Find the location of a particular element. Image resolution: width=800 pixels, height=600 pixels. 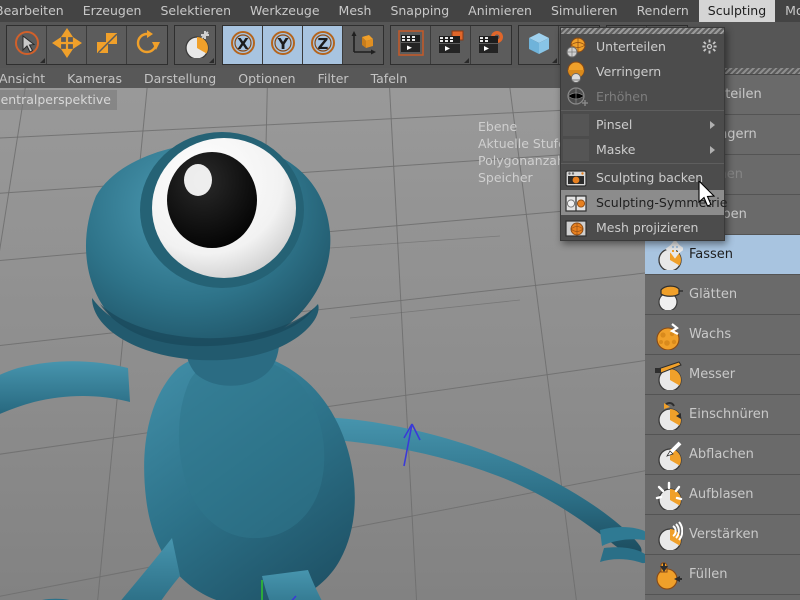

toolbar-group-axis-lock-group: X Y Z is located at coordinates (303, 45).